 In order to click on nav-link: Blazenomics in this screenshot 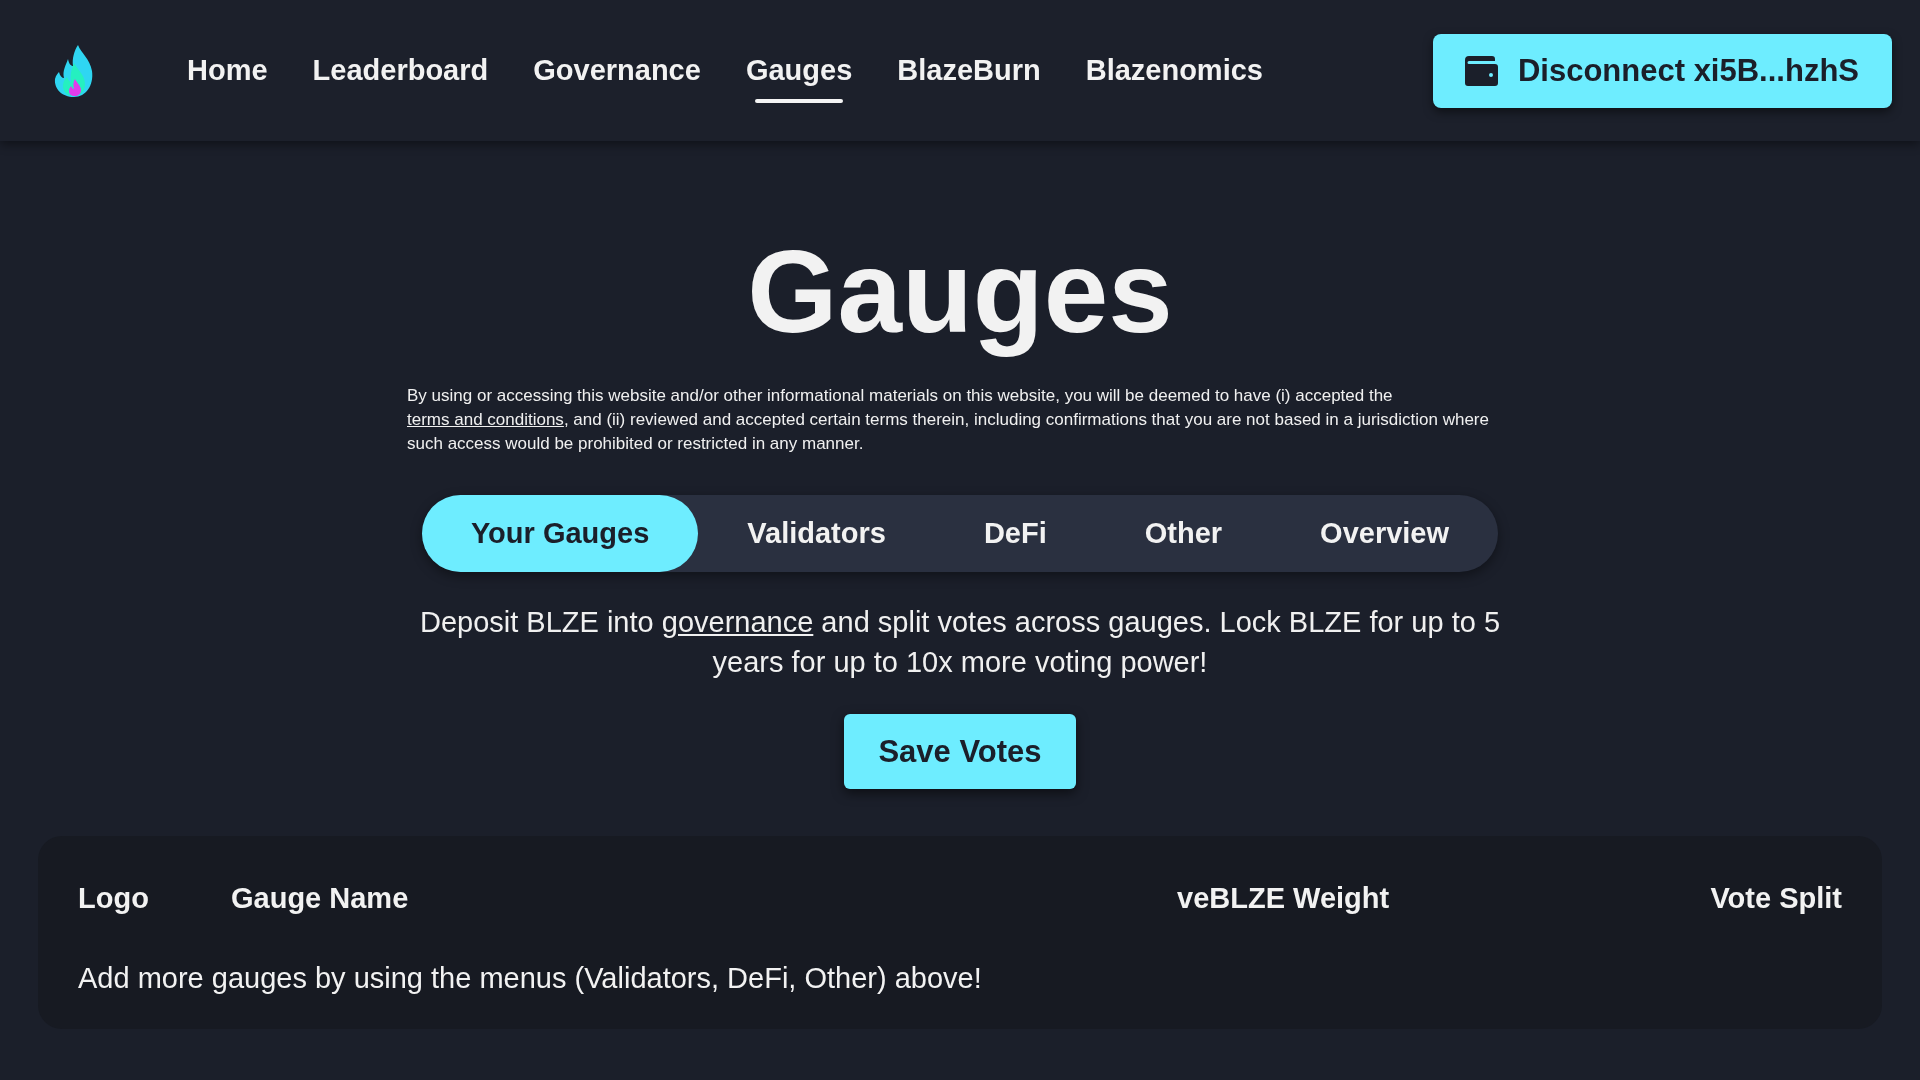, I will do `click(1174, 70)`.